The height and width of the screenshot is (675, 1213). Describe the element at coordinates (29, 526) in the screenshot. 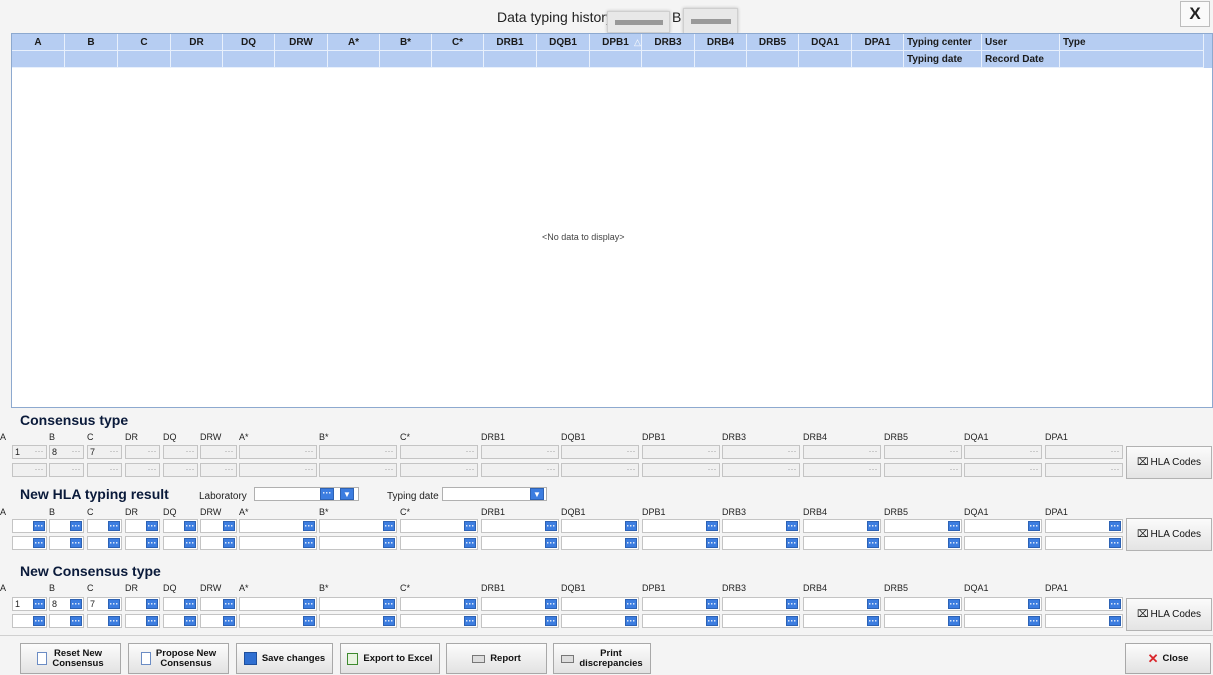

I see `new-typing-field-a-1: ···` at that location.